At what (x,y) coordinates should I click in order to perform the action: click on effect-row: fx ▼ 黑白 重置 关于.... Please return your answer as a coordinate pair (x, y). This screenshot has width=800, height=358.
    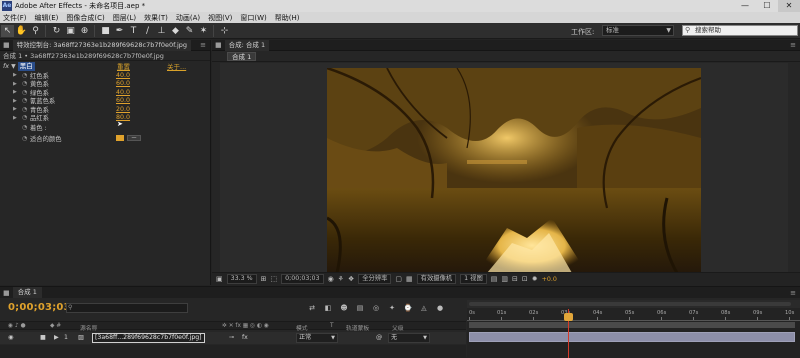
    Looking at the image, I should click on (105, 66).